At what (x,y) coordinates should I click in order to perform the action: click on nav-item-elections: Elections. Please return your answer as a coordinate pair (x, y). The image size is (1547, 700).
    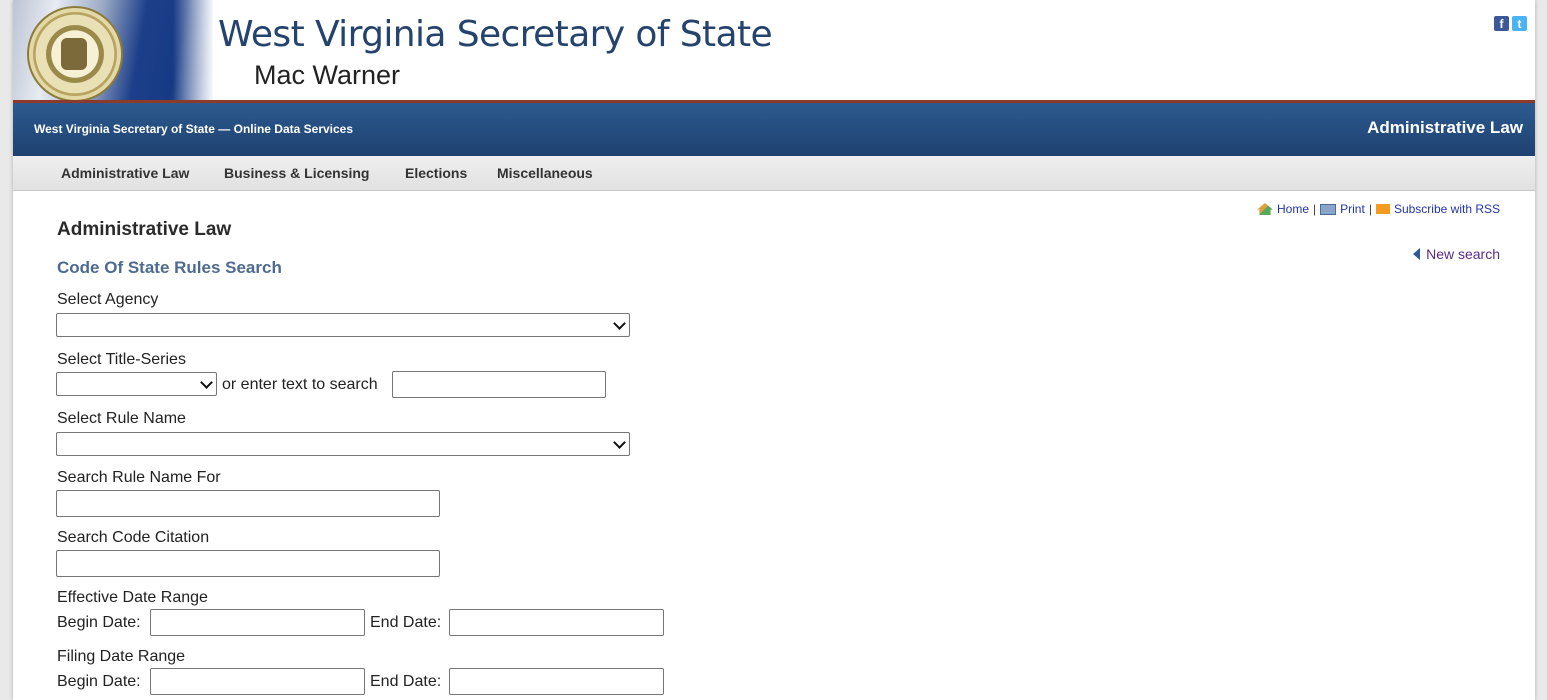
    Looking at the image, I should click on (436, 173).